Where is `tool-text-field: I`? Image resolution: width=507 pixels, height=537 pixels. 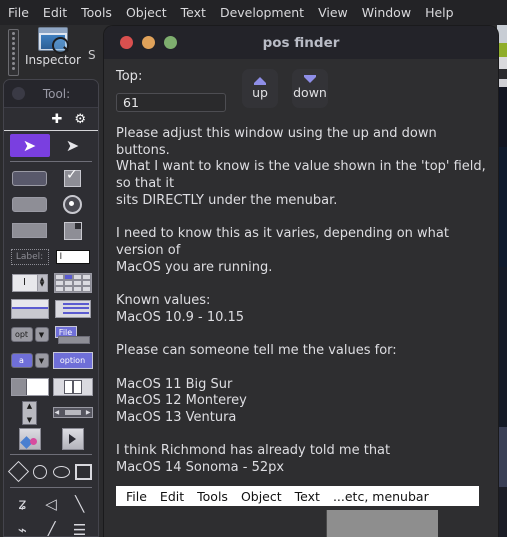
tool-text-field: I is located at coordinates (73, 256).